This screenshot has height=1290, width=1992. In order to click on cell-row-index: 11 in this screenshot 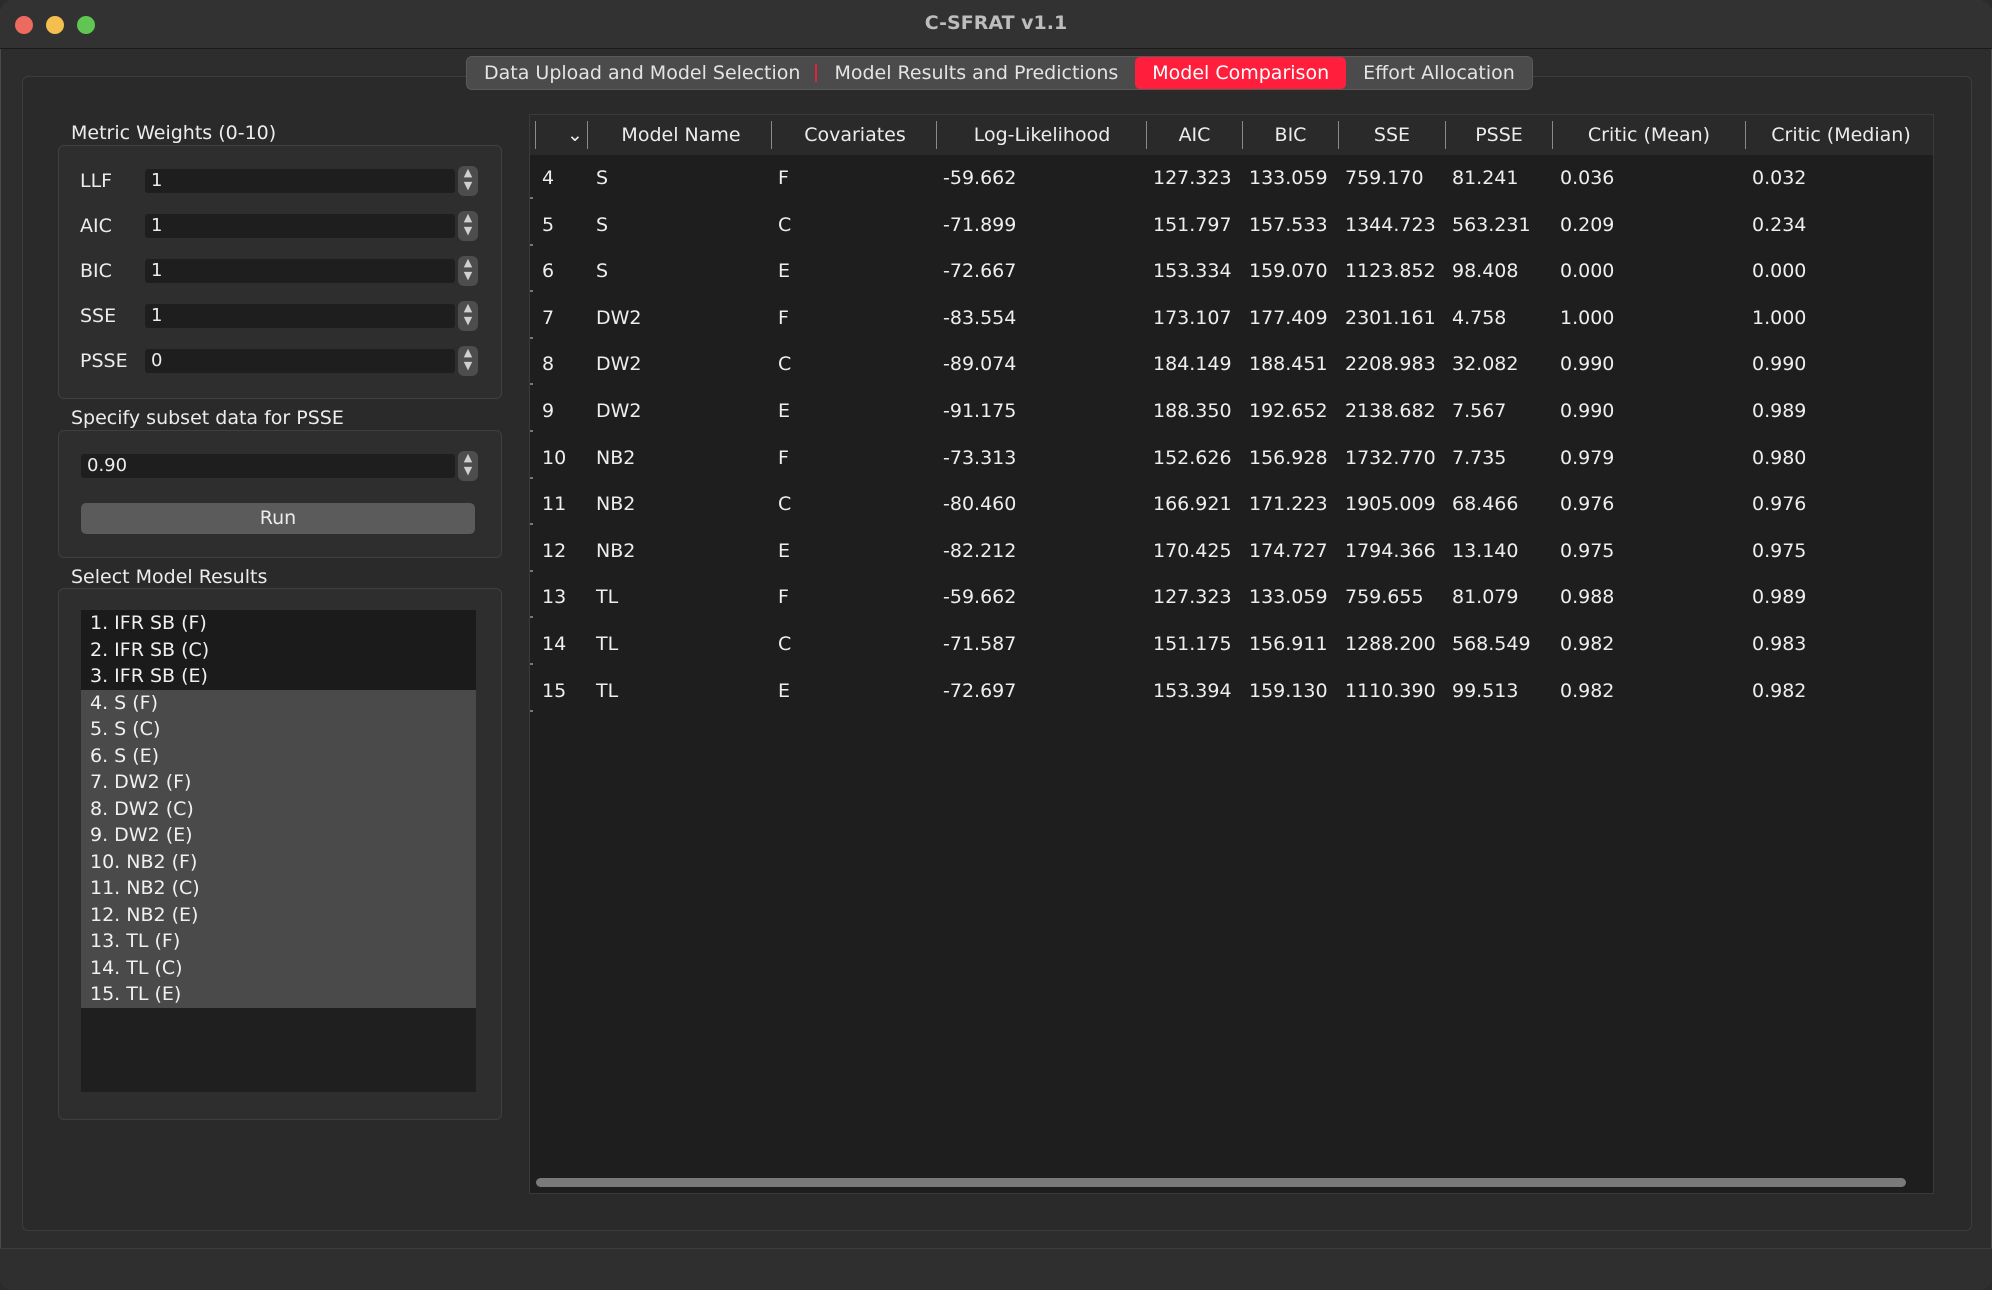, I will do `click(554, 504)`.